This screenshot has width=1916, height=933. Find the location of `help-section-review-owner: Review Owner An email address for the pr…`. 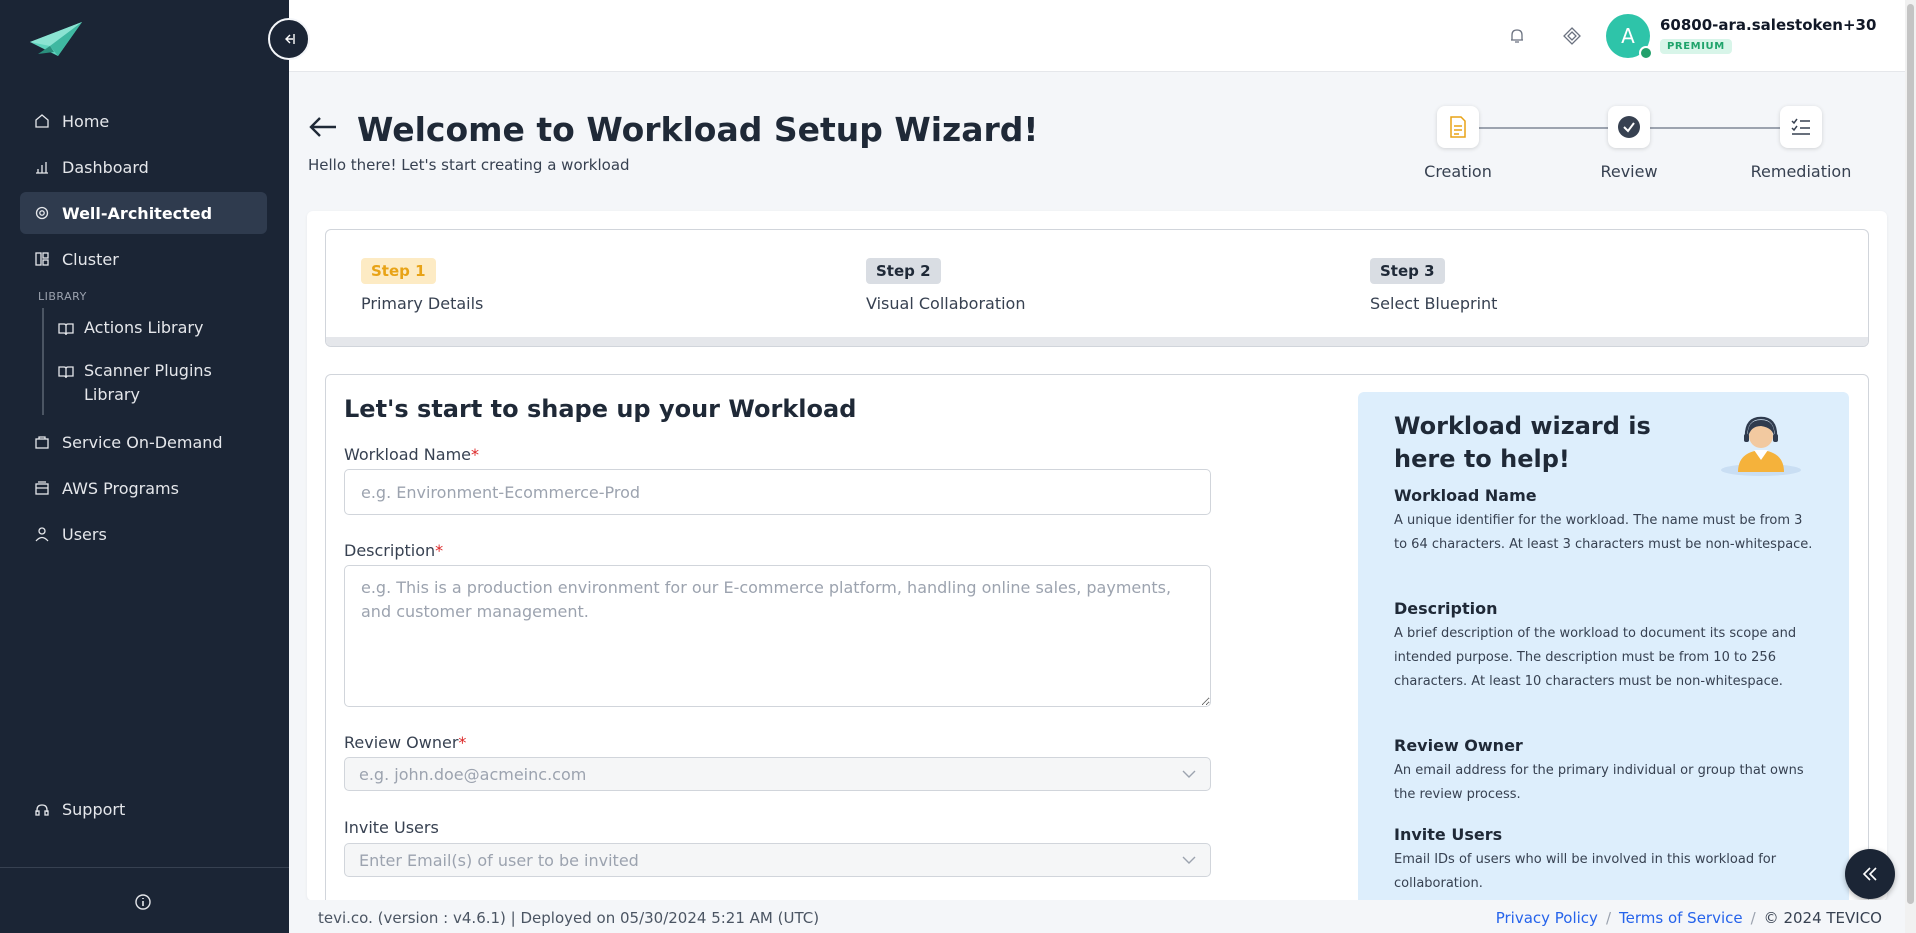

help-section-review-owner: Review Owner An email address for the pr… is located at coordinates (1604, 771).